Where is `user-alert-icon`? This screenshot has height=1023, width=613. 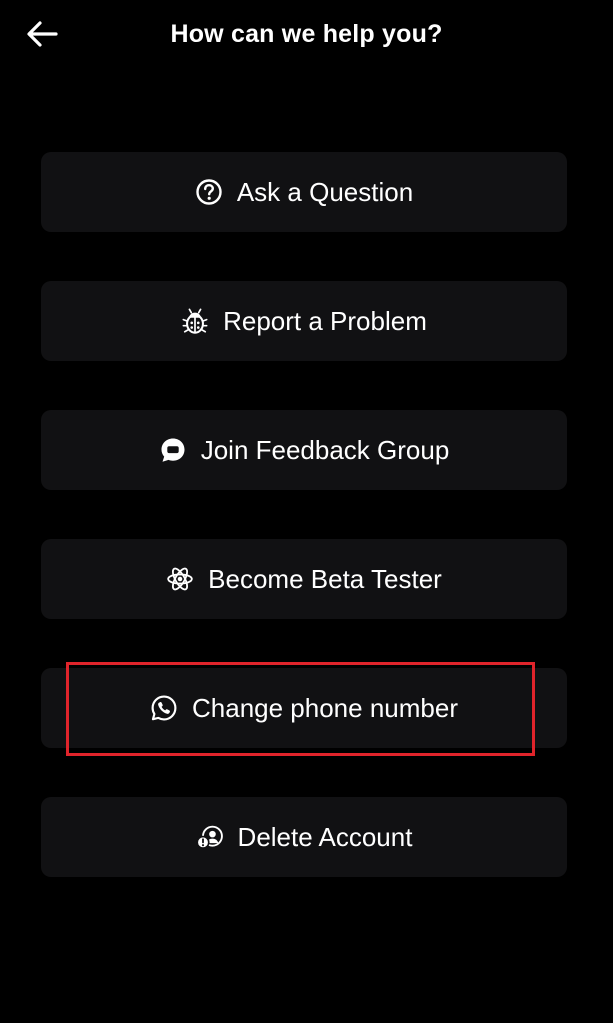
user-alert-icon is located at coordinates (209, 837).